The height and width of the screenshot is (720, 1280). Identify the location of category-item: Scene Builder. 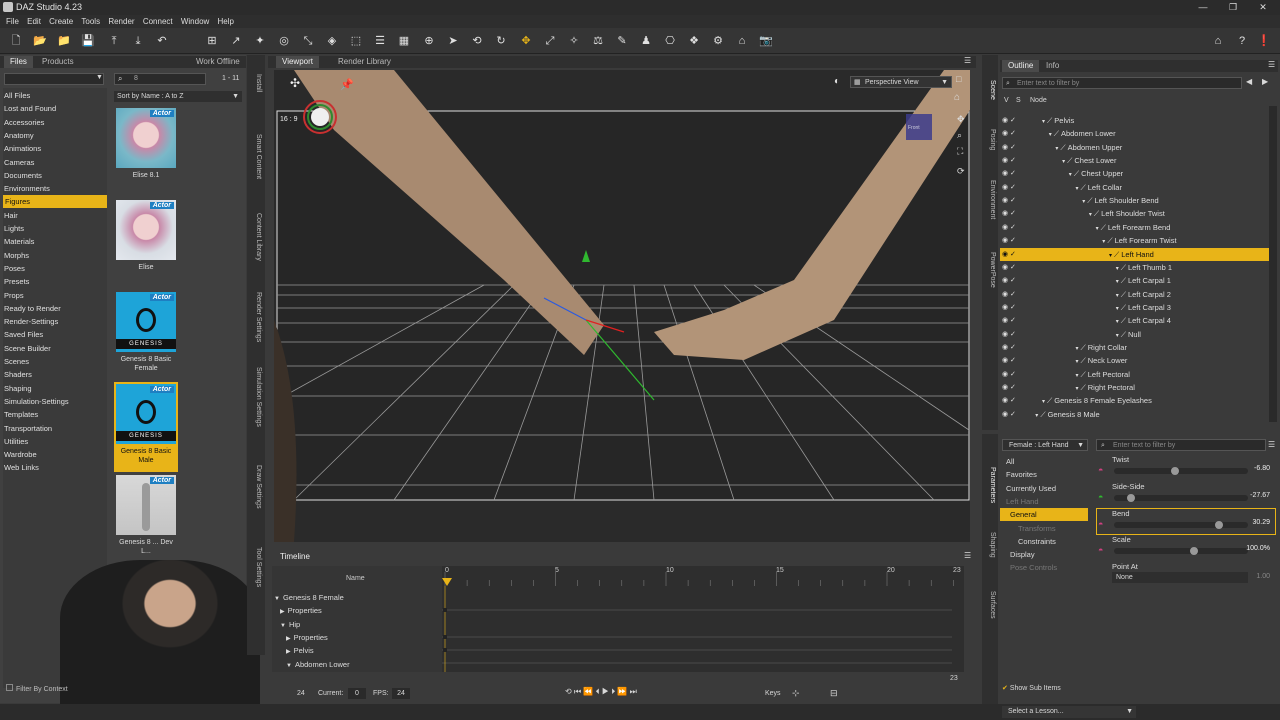
(27, 348).